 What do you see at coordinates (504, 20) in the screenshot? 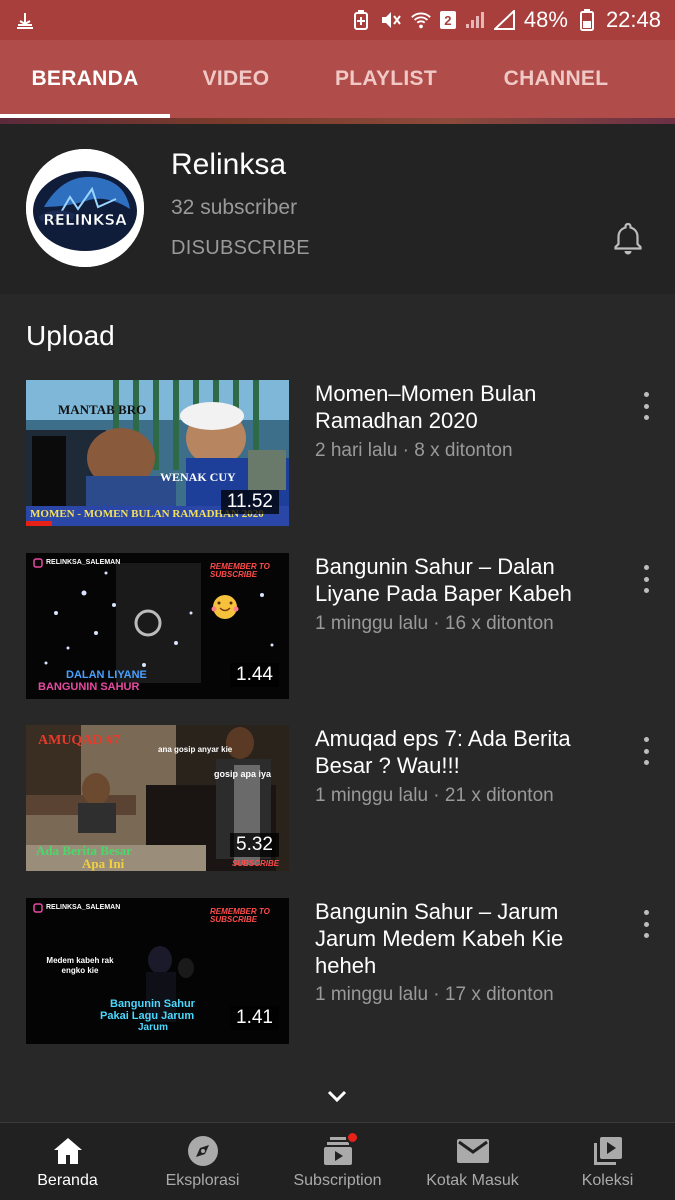
I see `signal-no-data-icon` at bounding box center [504, 20].